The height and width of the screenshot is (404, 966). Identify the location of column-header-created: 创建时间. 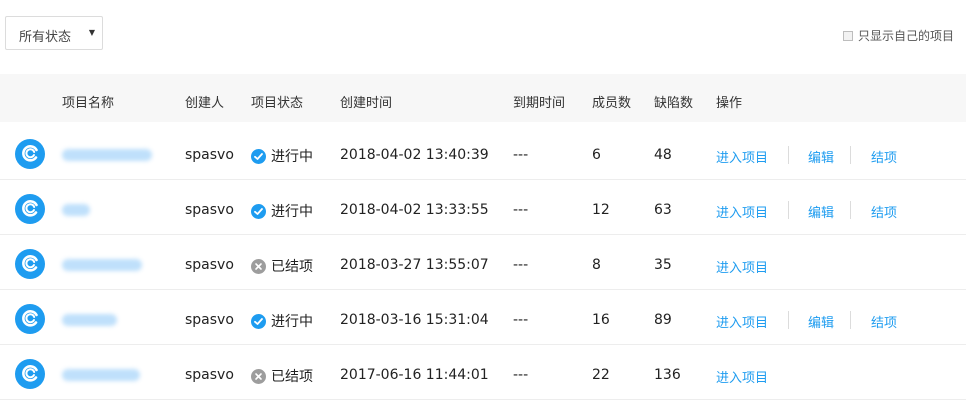
(366, 103).